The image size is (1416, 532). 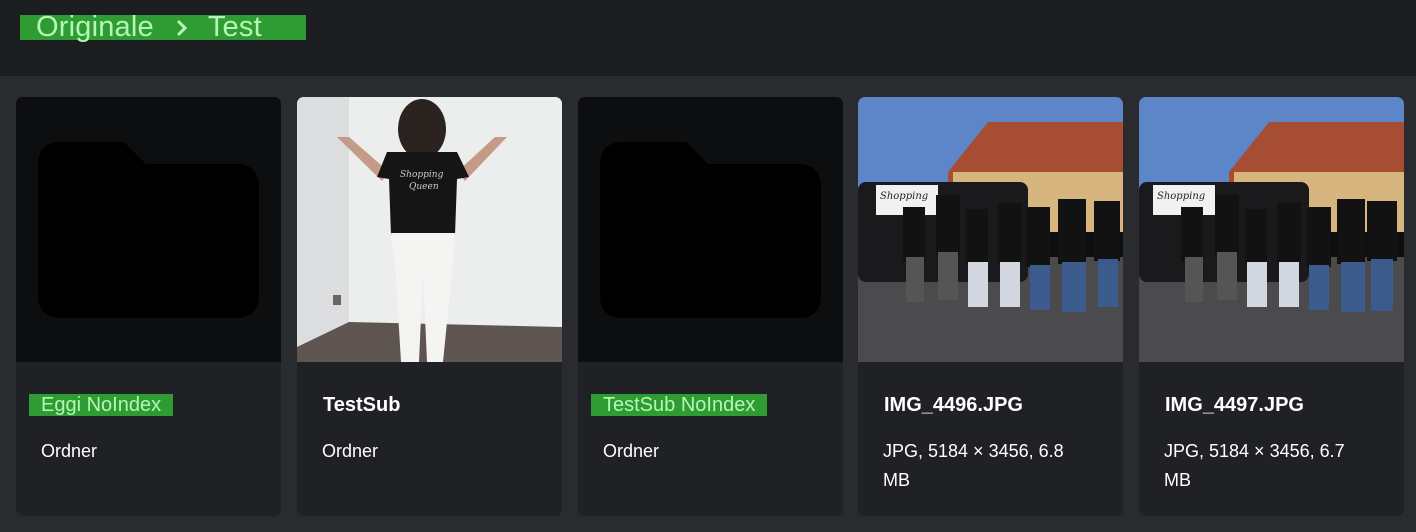 What do you see at coordinates (101, 405) in the screenshot?
I see `item-title: Eggi NoIndex` at bounding box center [101, 405].